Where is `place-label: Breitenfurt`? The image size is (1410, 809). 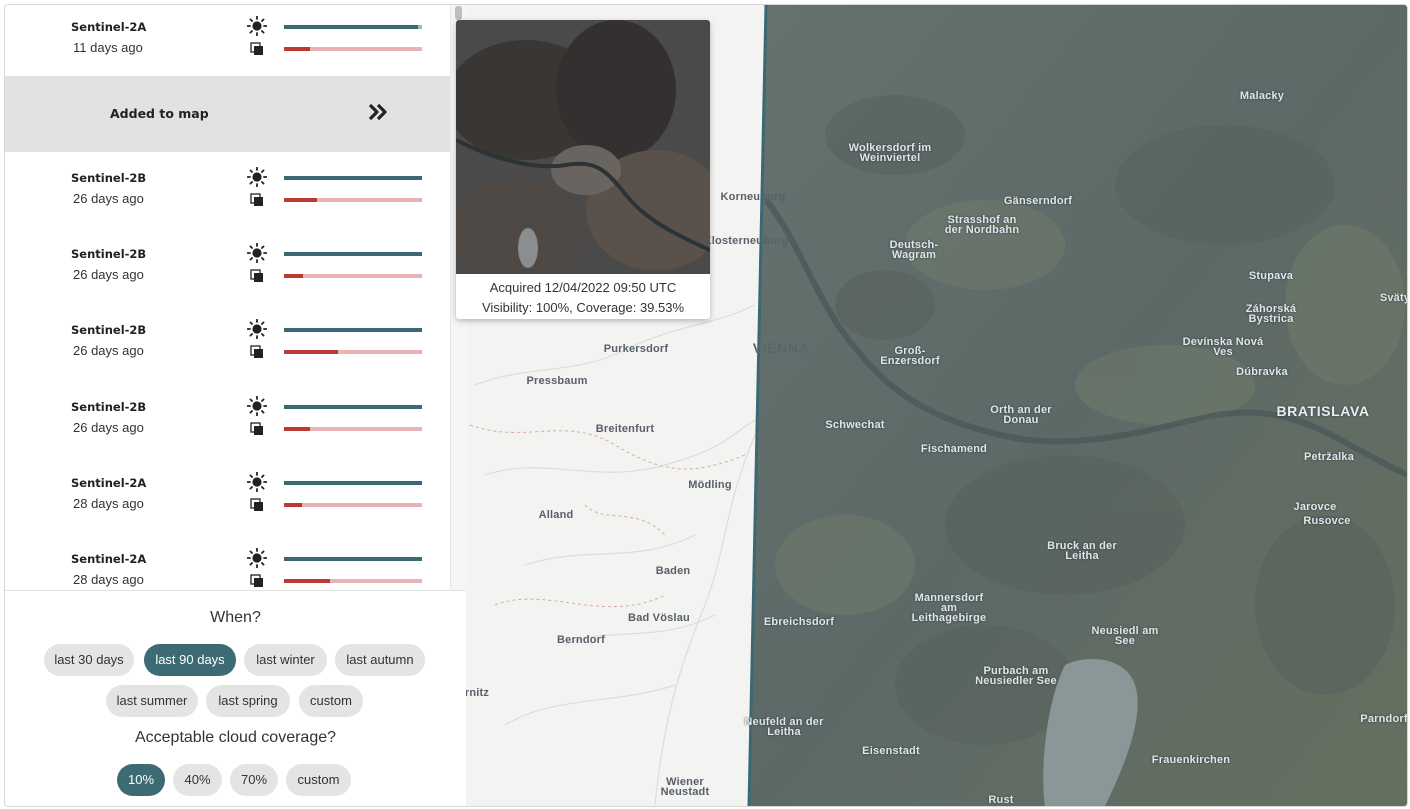 place-label: Breitenfurt is located at coordinates (625, 429).